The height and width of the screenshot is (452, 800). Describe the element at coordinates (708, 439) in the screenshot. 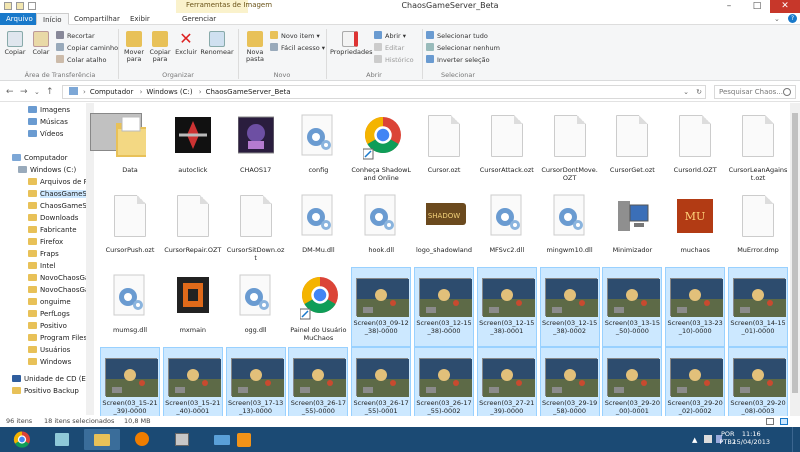

I see `flag-icon` at that location.